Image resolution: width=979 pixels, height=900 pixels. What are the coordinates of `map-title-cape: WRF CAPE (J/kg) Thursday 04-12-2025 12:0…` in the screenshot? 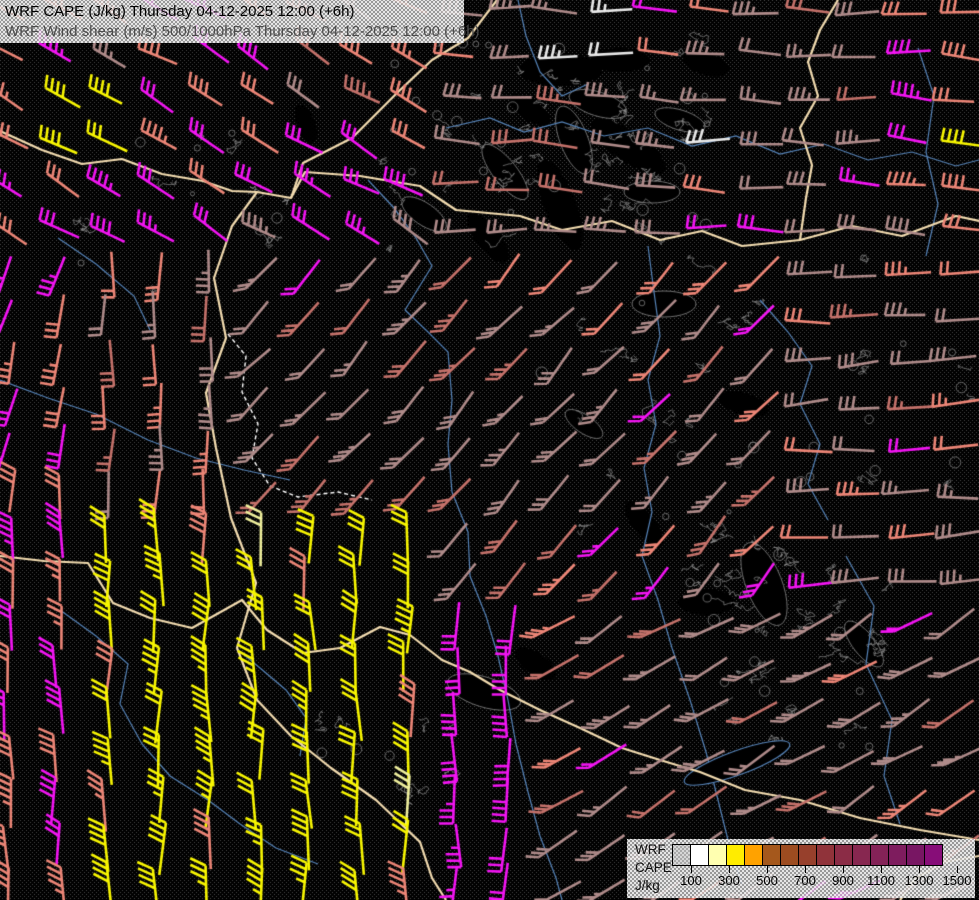 It's located at (180, 11).